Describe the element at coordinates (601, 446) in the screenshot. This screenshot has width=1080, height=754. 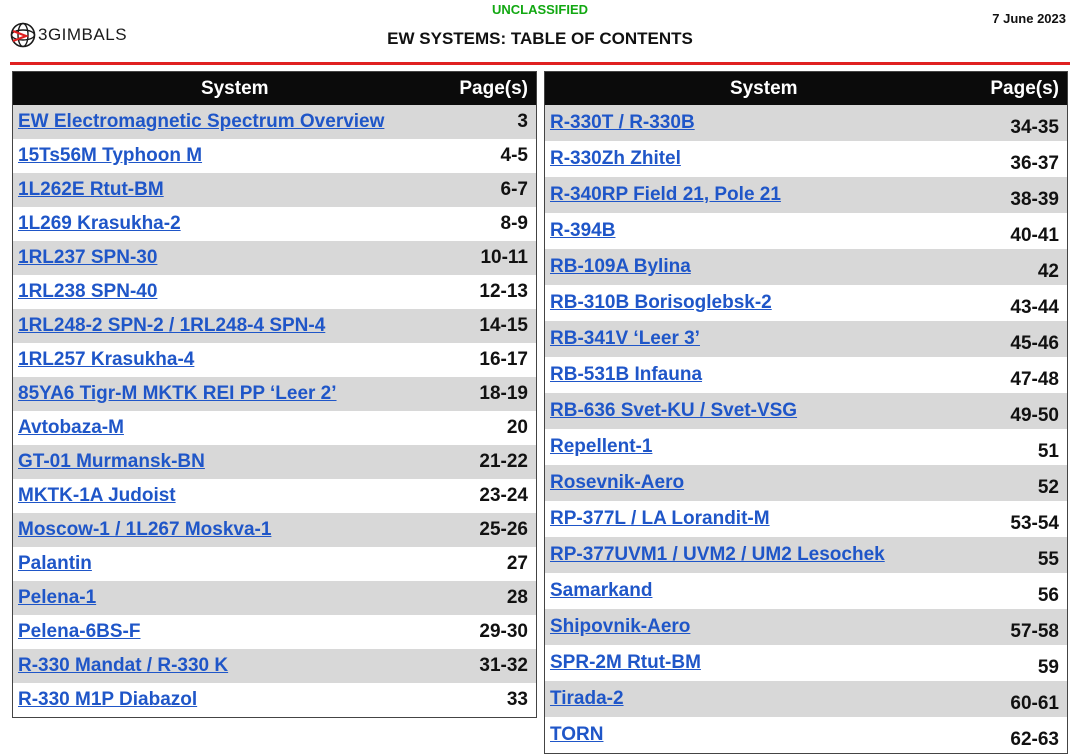
I see `system-link: Repellent-1` at that location.